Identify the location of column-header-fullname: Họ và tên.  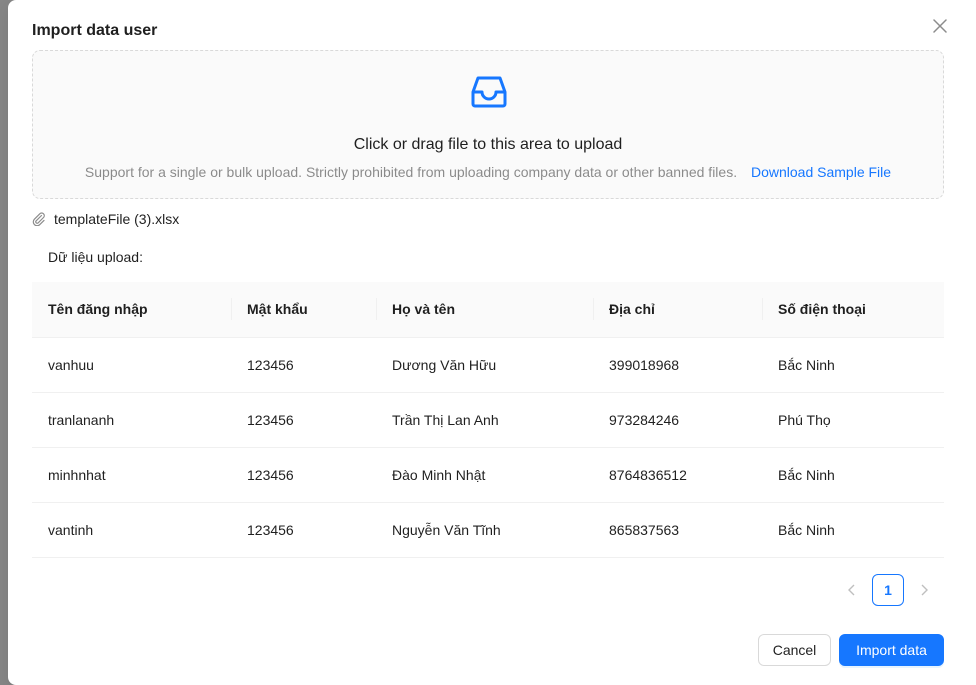
(484, 310).